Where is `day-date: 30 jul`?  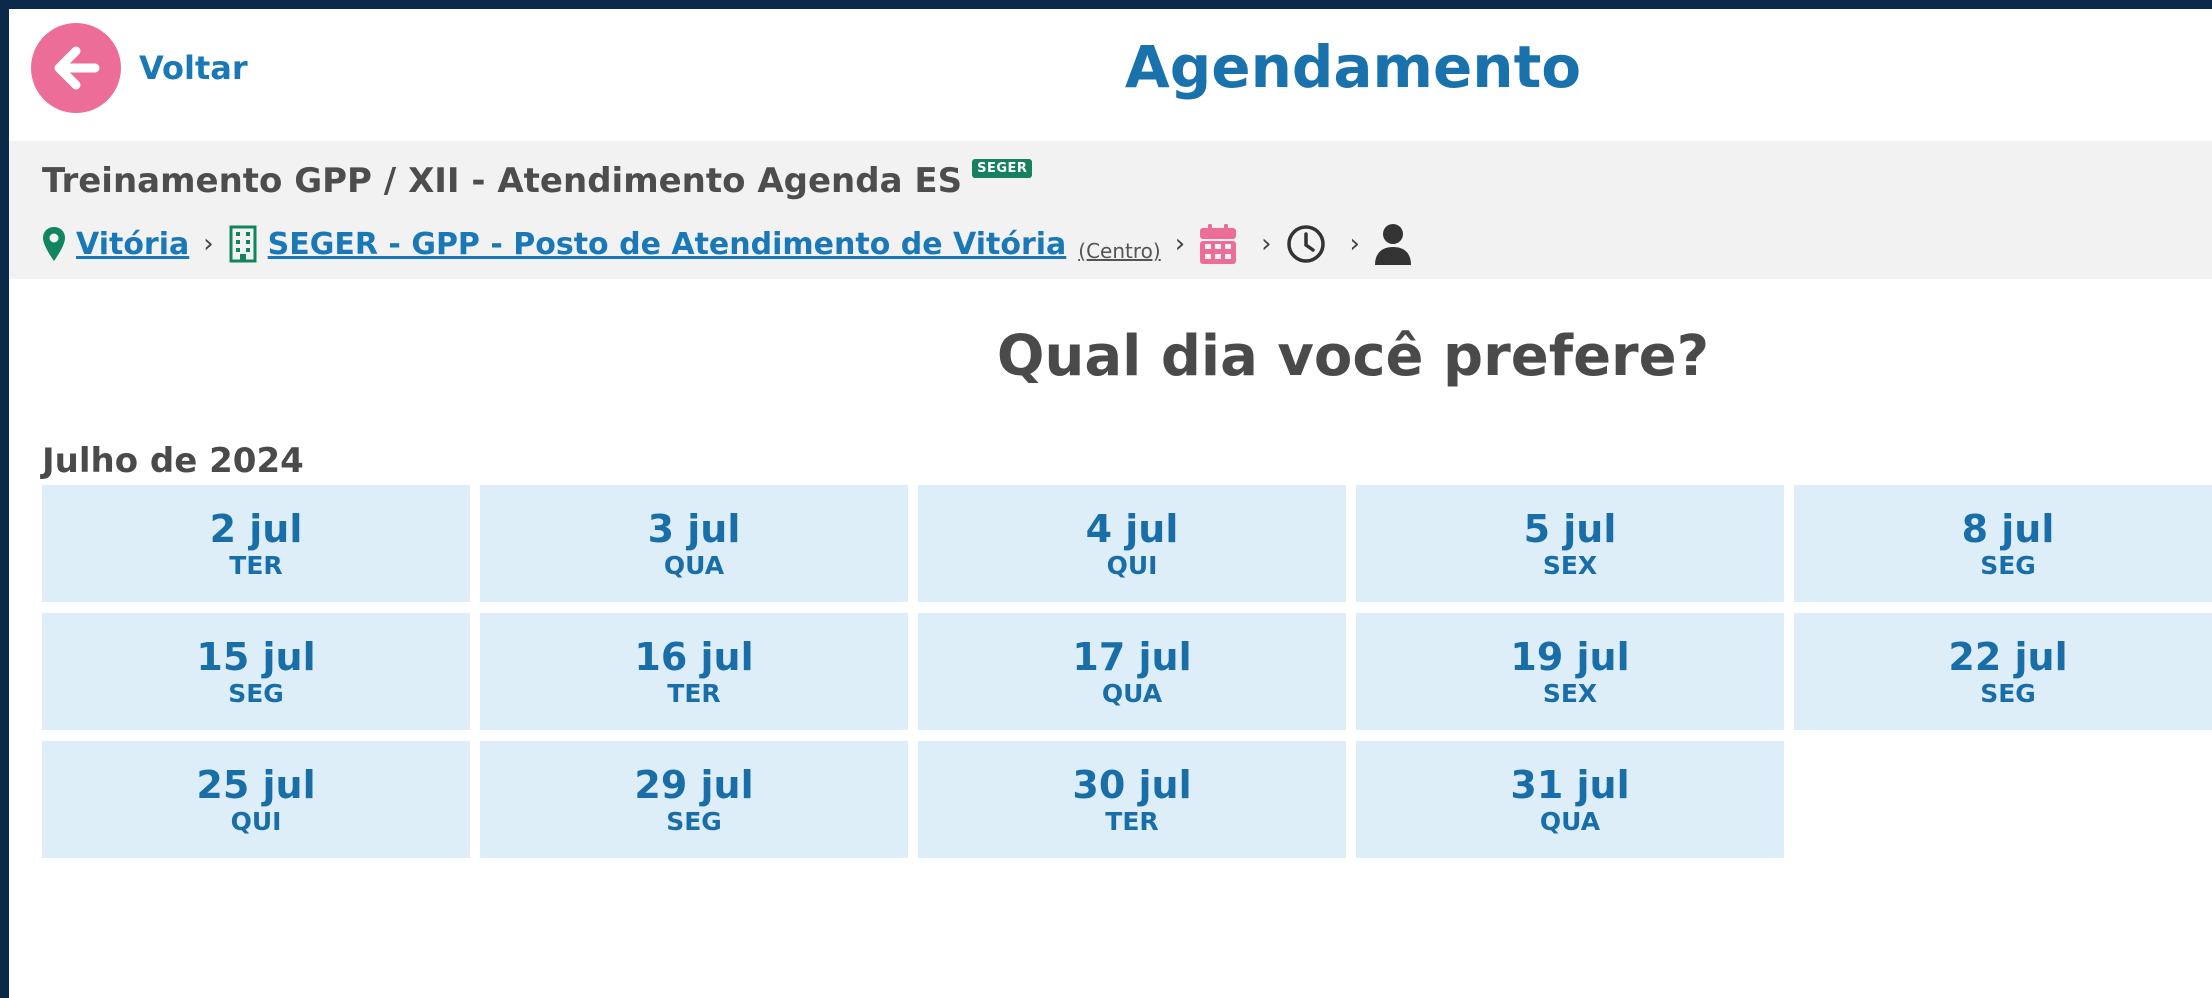 day-date: 30 jul is located at coordinates (1132, 784).